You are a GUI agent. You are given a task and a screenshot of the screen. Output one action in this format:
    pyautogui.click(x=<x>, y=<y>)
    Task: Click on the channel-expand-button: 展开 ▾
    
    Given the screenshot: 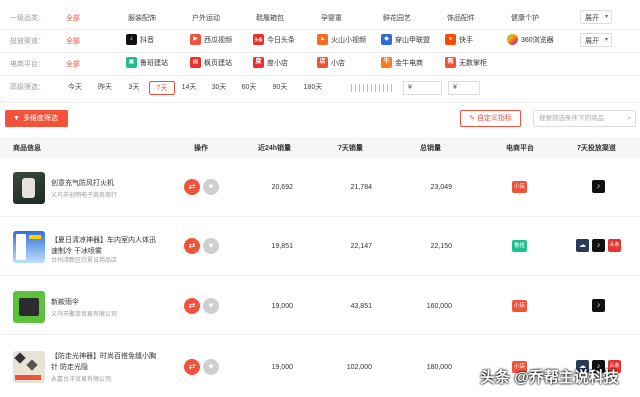 What is the action you would take?
    pyautogui.click(x=596, y=40)
    